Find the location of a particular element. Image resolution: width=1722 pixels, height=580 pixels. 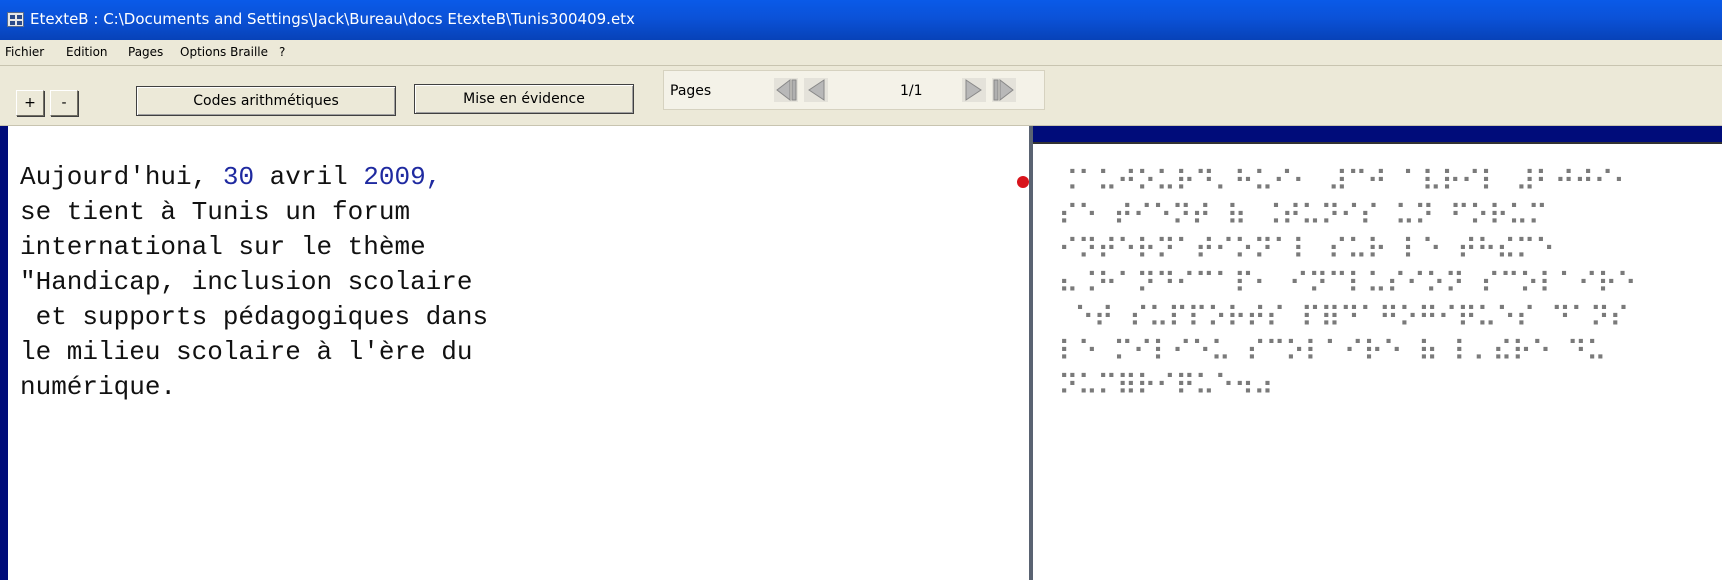

braille-line: ⠦⠨⠓⠁⠝⠙⠊⠉⠁⠏⠂ ⠊⠝⠉⠇⠥⠎⠊⠕⠝ ⠎⠉⠕⠇⠁⠊⠗⠑ is located at coordinates (1347, 283).